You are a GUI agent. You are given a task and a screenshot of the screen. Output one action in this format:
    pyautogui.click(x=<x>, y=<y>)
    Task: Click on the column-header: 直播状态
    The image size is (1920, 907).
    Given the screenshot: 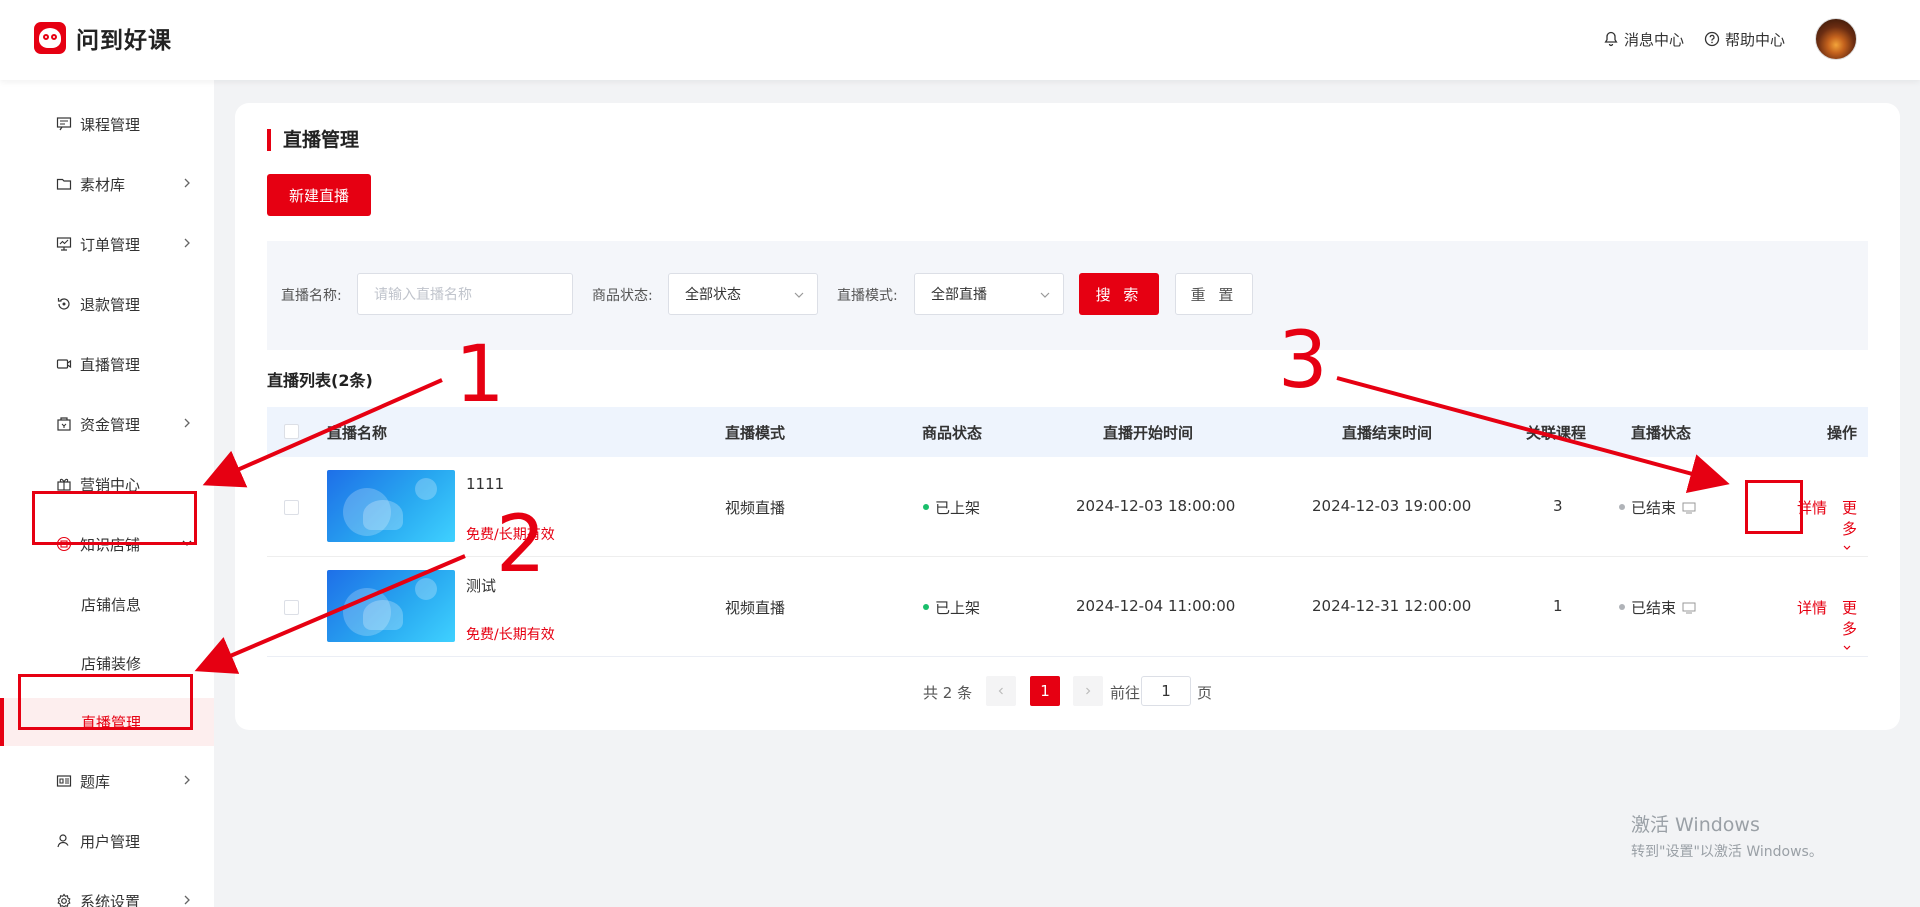 What is the action you would take?
    pyautogui.click(x=1661, y=433)
    